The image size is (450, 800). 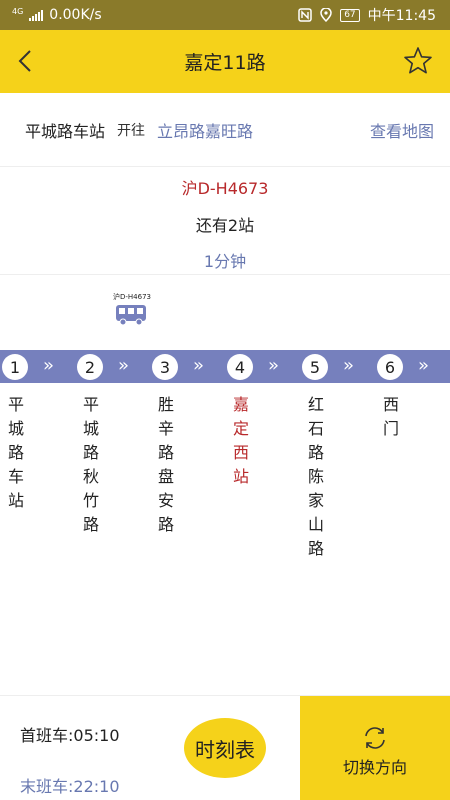 I want to click on station-number: 4, so click(x=240, y=367).